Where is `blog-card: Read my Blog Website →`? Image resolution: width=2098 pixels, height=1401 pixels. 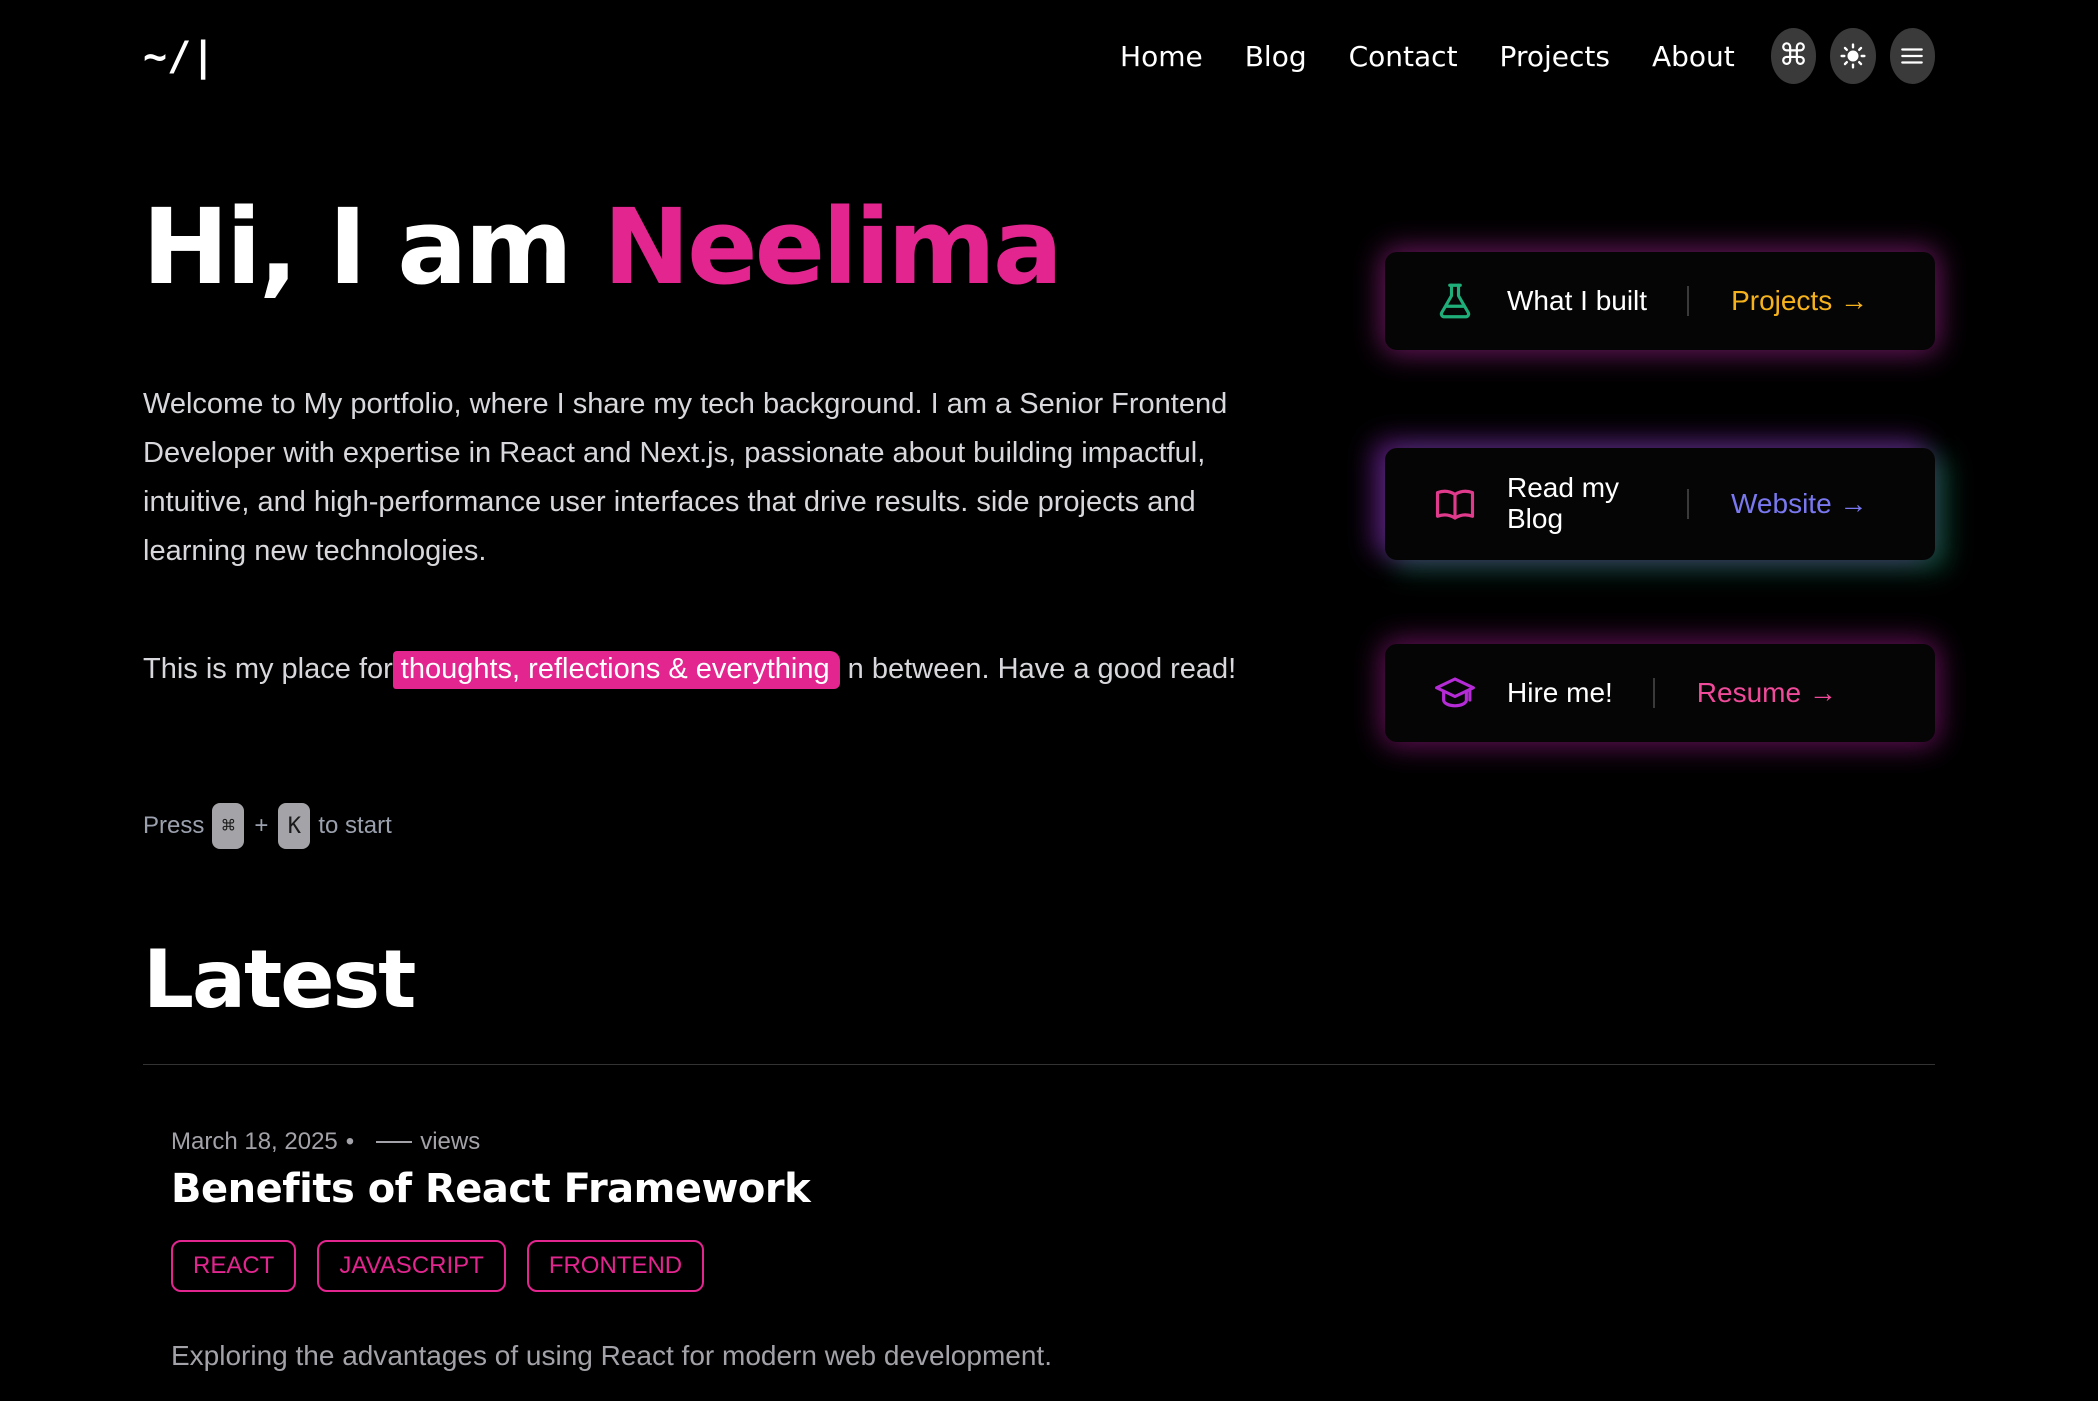 blog-card: Read my Blog Website → is located at coordinates (1660, 504).